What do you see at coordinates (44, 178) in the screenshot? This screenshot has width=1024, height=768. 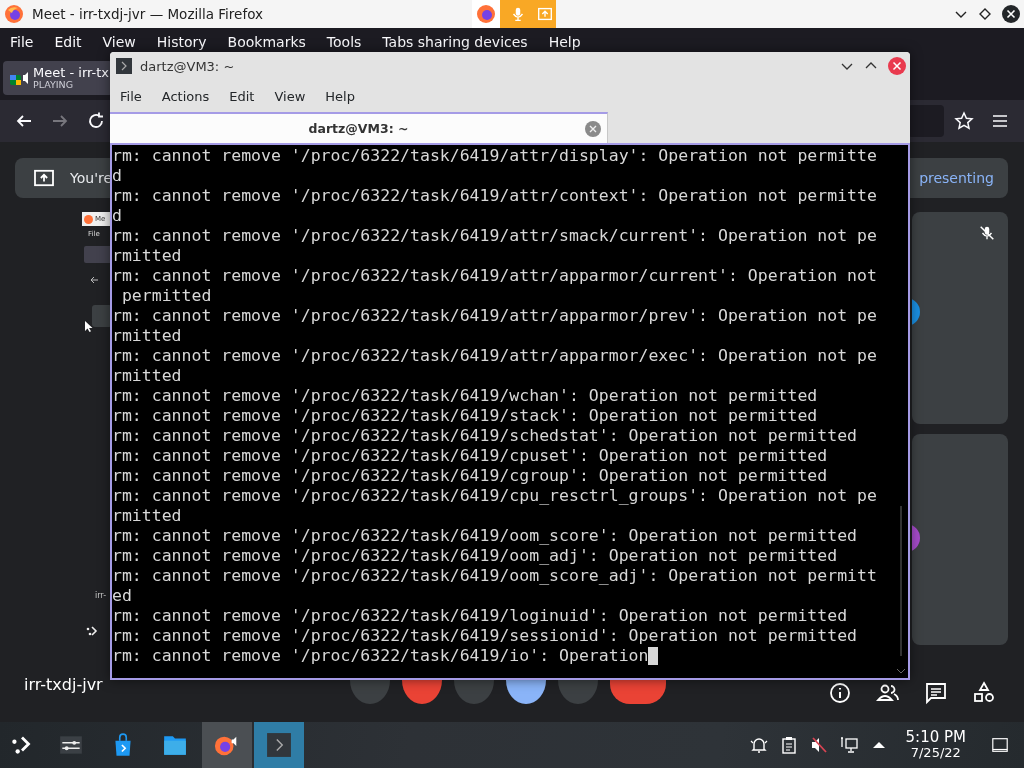 I see `present-icon` at bounding box center [44, 178].